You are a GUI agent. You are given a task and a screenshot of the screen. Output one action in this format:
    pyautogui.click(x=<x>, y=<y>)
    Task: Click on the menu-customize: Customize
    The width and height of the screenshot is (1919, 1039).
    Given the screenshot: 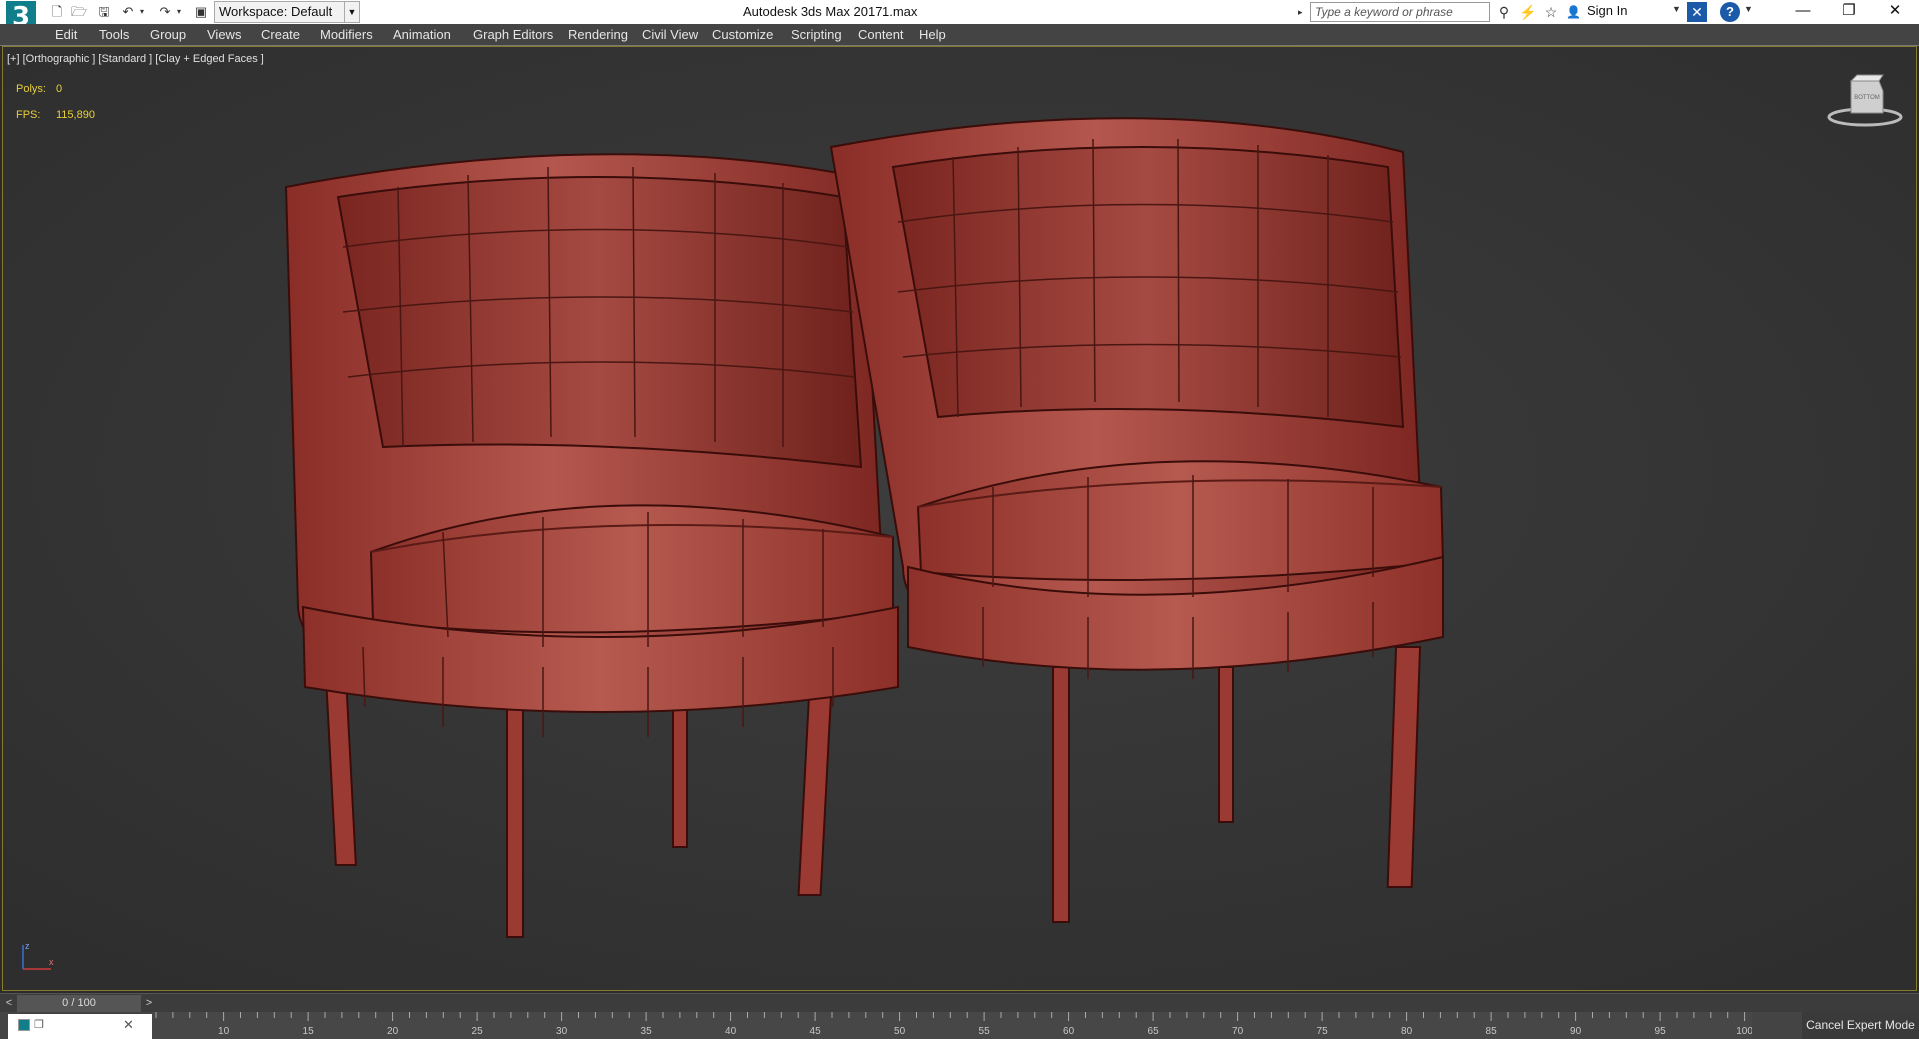 What is the action you would take?
    pyautogui.click(x=742, y=34)
    